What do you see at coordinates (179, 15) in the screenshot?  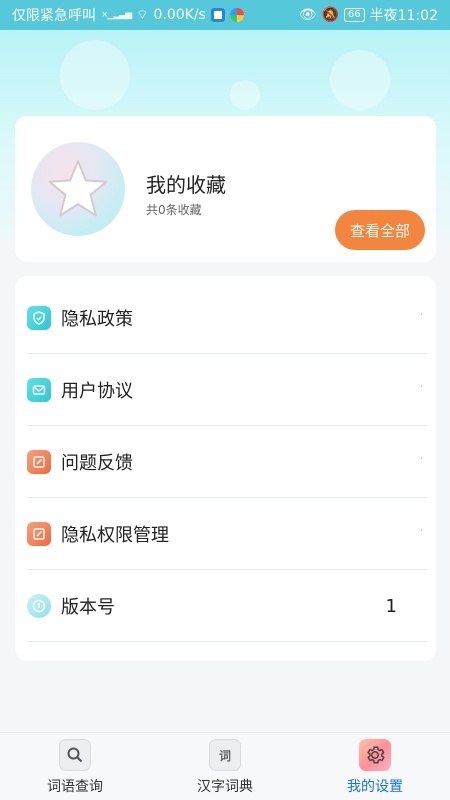 I see `network-speed: 0.00K/s` at bounding box center [179, 15].